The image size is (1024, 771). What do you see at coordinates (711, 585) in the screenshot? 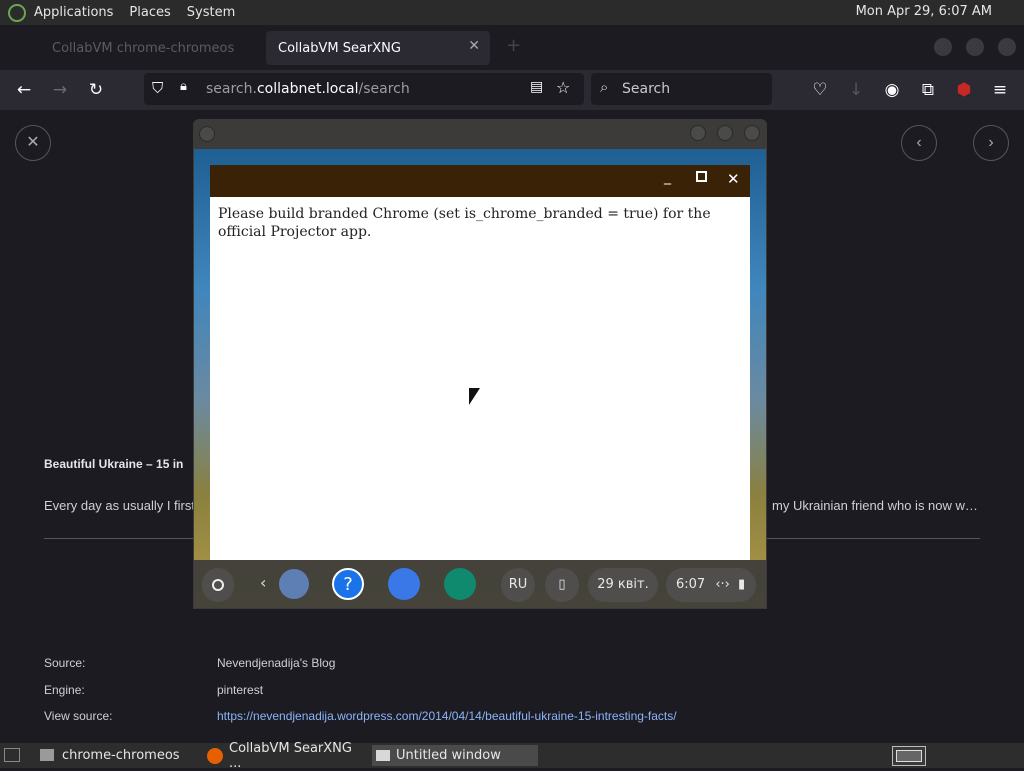
I see `shelf-status-tray: 6:07 ‹·› ▮` at bounding box center [711, 585].